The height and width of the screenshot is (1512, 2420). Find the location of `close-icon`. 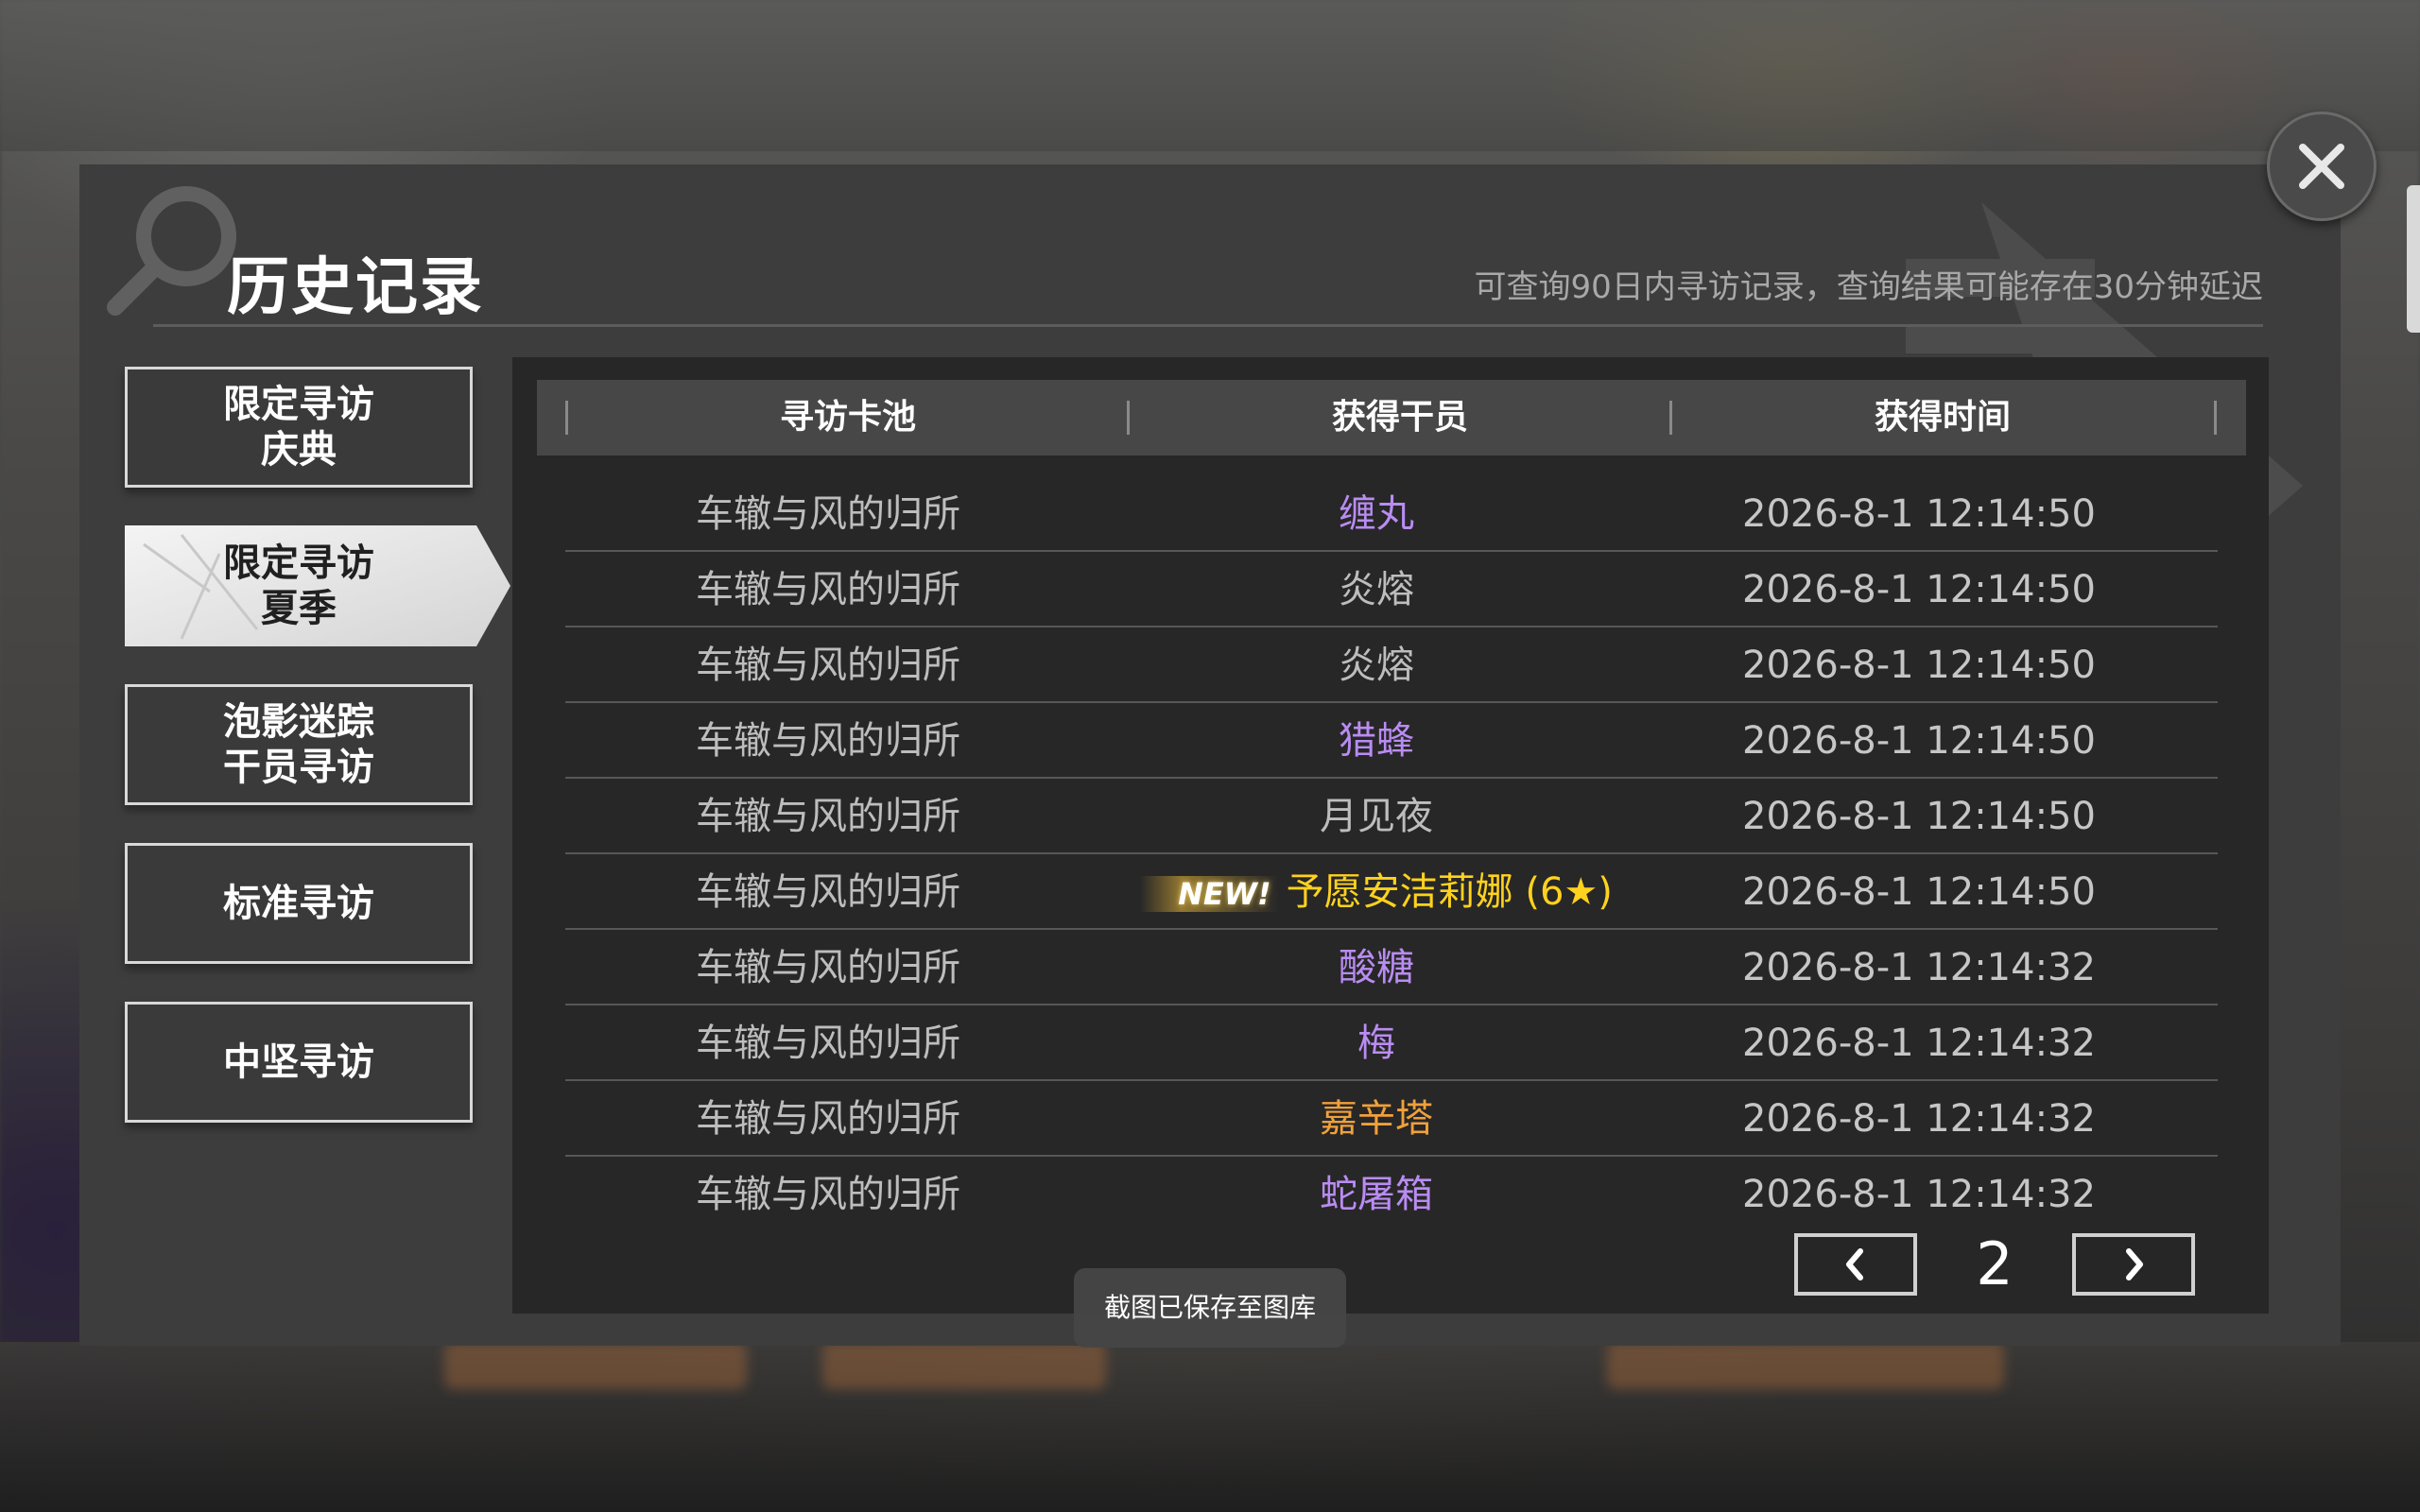

close-icon is located at coordinates (2321, 166).